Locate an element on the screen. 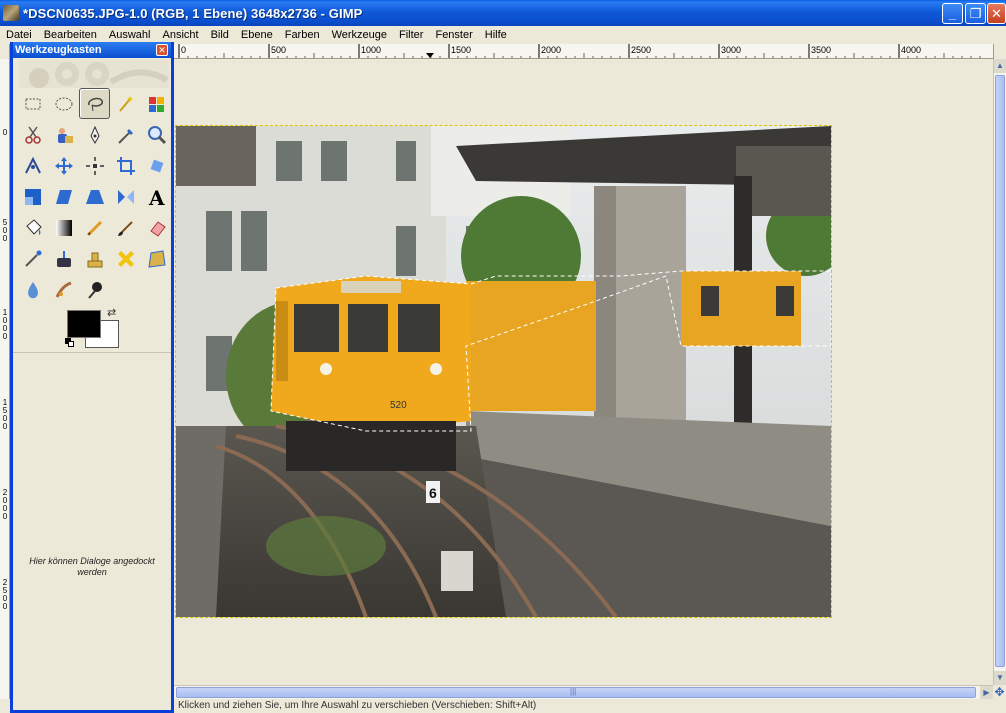 The image size is (1006, 713). foreground-select-icon is located at coordinates (65, 135).